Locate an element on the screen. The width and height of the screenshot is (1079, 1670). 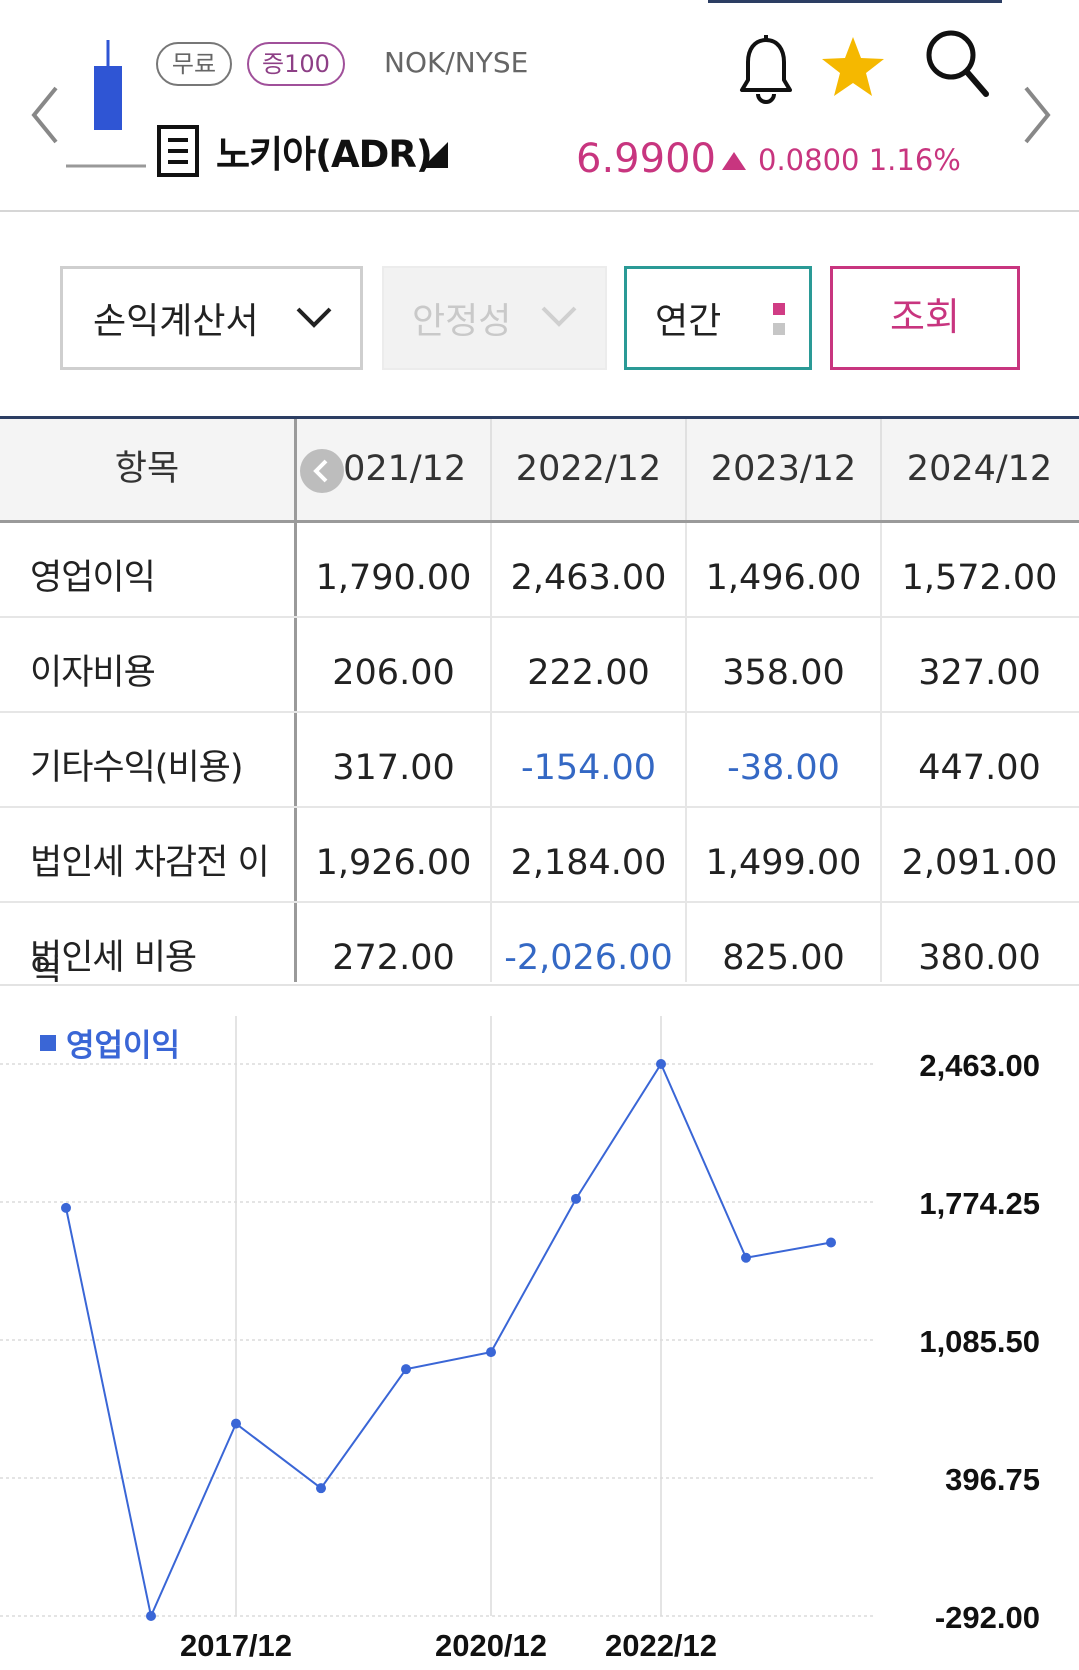
chart-legend: 영업이익 is located at coordinates (110, 1042).